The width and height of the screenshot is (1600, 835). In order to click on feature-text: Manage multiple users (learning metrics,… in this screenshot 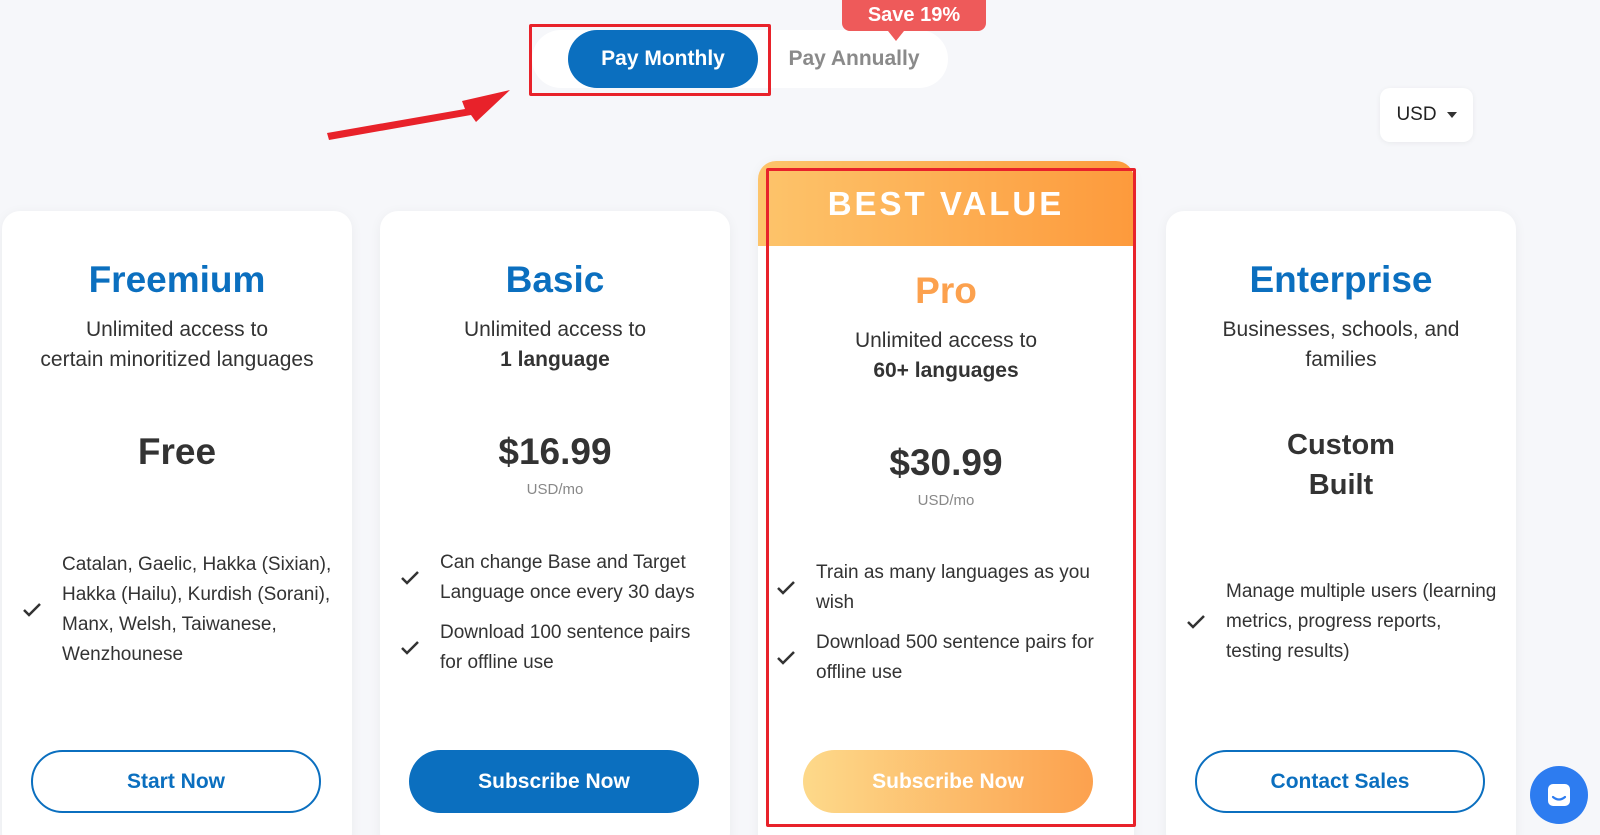, I will do `click(1361, 621)`.